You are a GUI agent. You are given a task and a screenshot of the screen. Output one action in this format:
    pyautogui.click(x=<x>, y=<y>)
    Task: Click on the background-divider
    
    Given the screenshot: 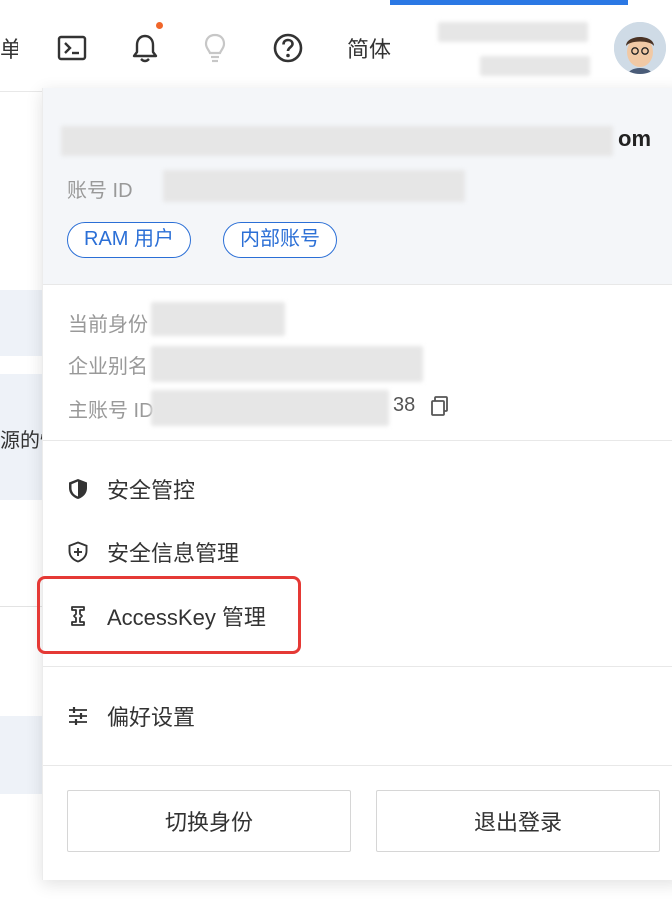 What is the action you would take?
    pyautogui.click(x=21, y=606)
    